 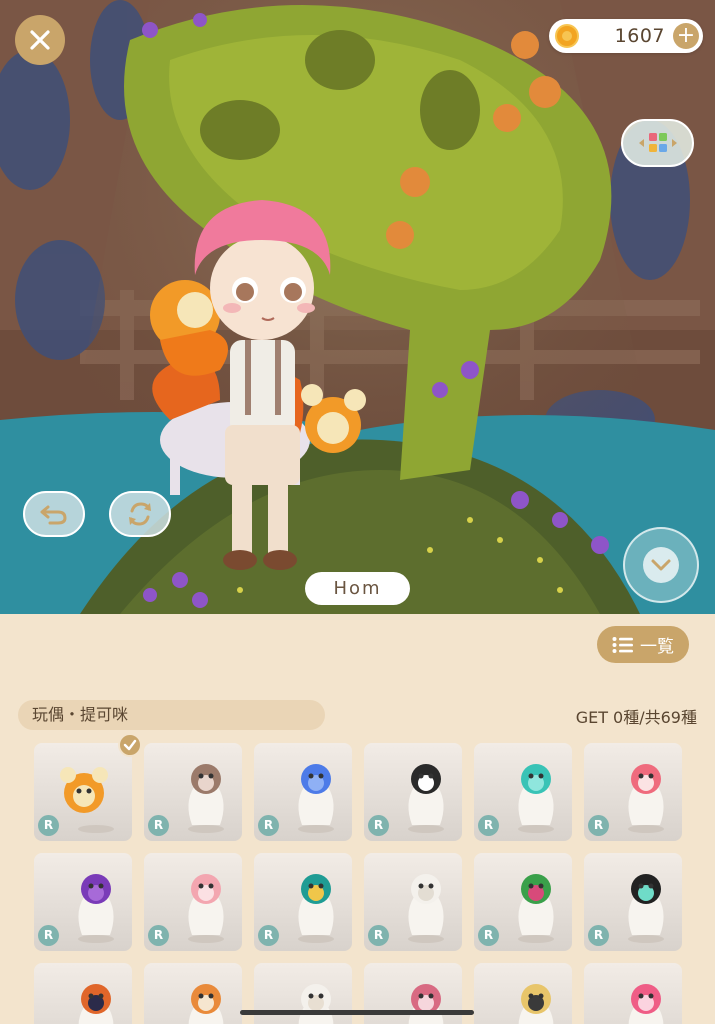 What do you see at coordinates (171, 715) in the screenshot?
I see `category-label: 玩偶・提可咪` at bounding box center [171, 715].